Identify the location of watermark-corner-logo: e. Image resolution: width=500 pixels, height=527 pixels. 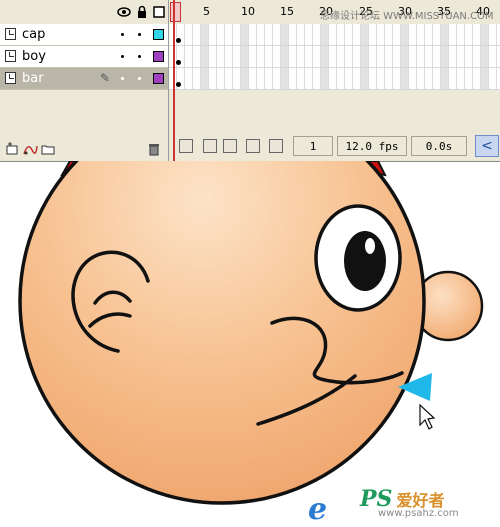
(318, 509).